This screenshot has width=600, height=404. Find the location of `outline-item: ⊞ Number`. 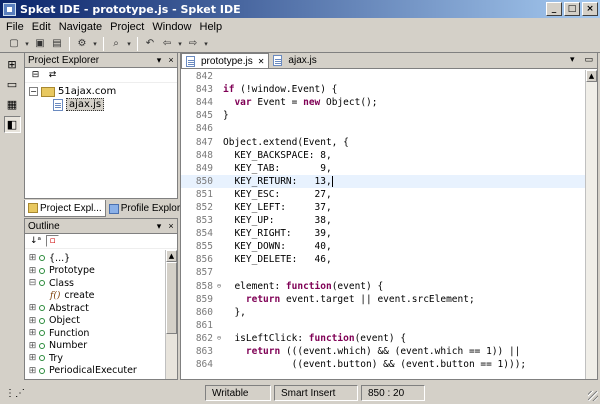

outline-item: ⊞ Number is located at coordinates (101, 346).